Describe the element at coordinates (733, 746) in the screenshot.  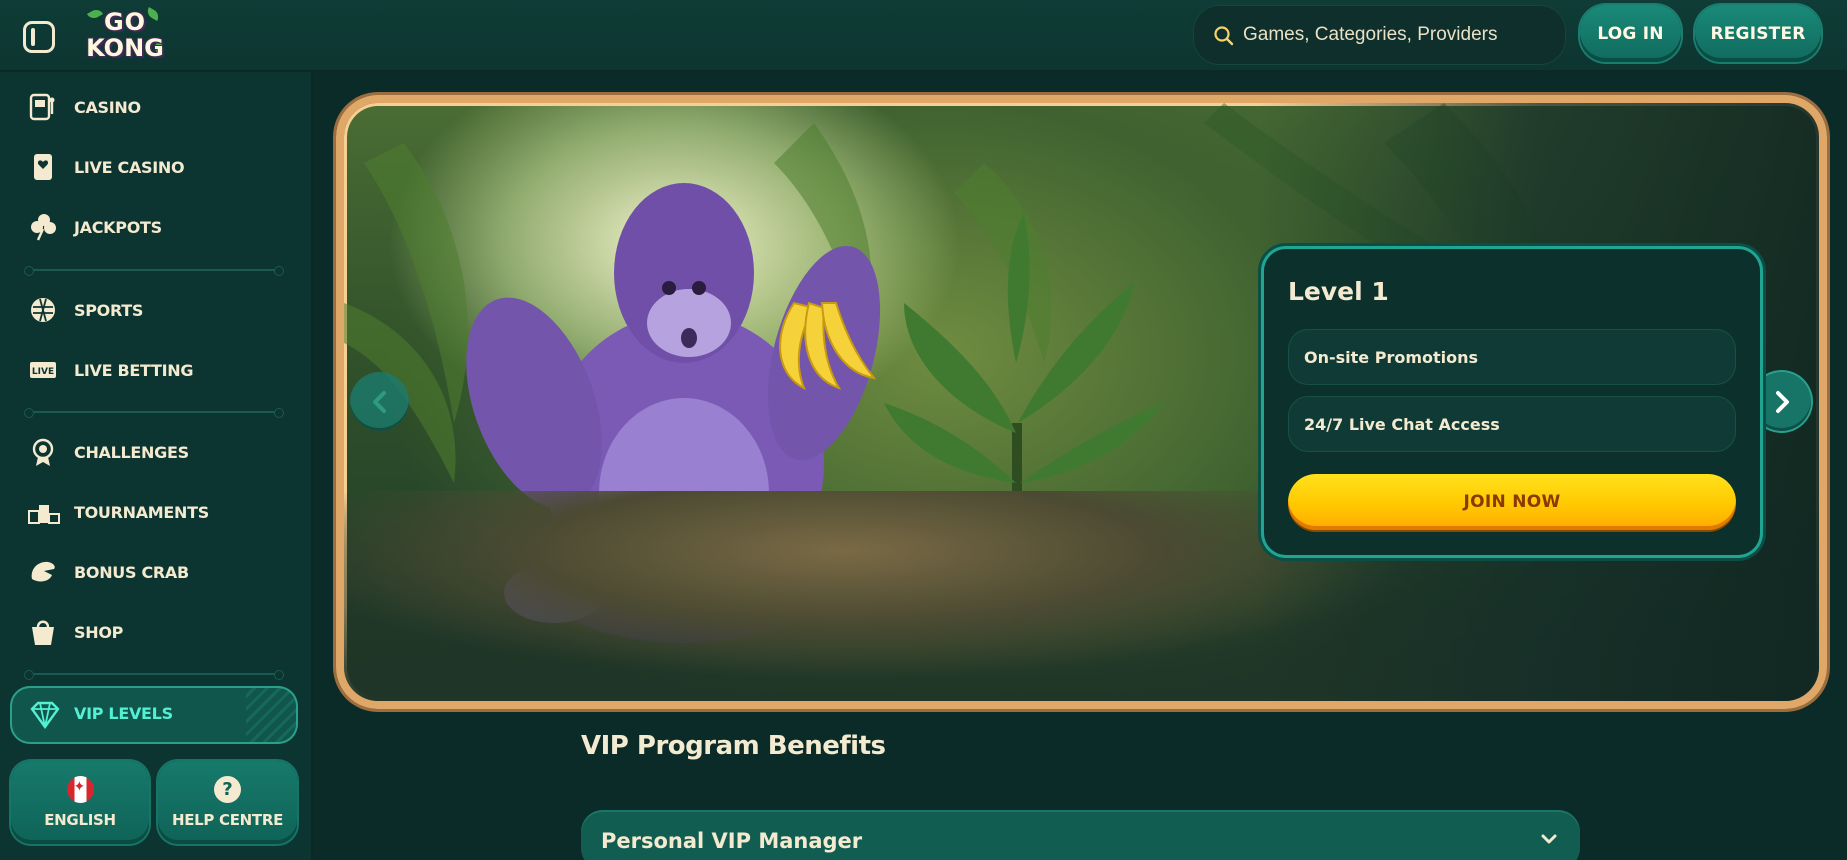
I see `section-title: VIP Program Benefits` at that location.